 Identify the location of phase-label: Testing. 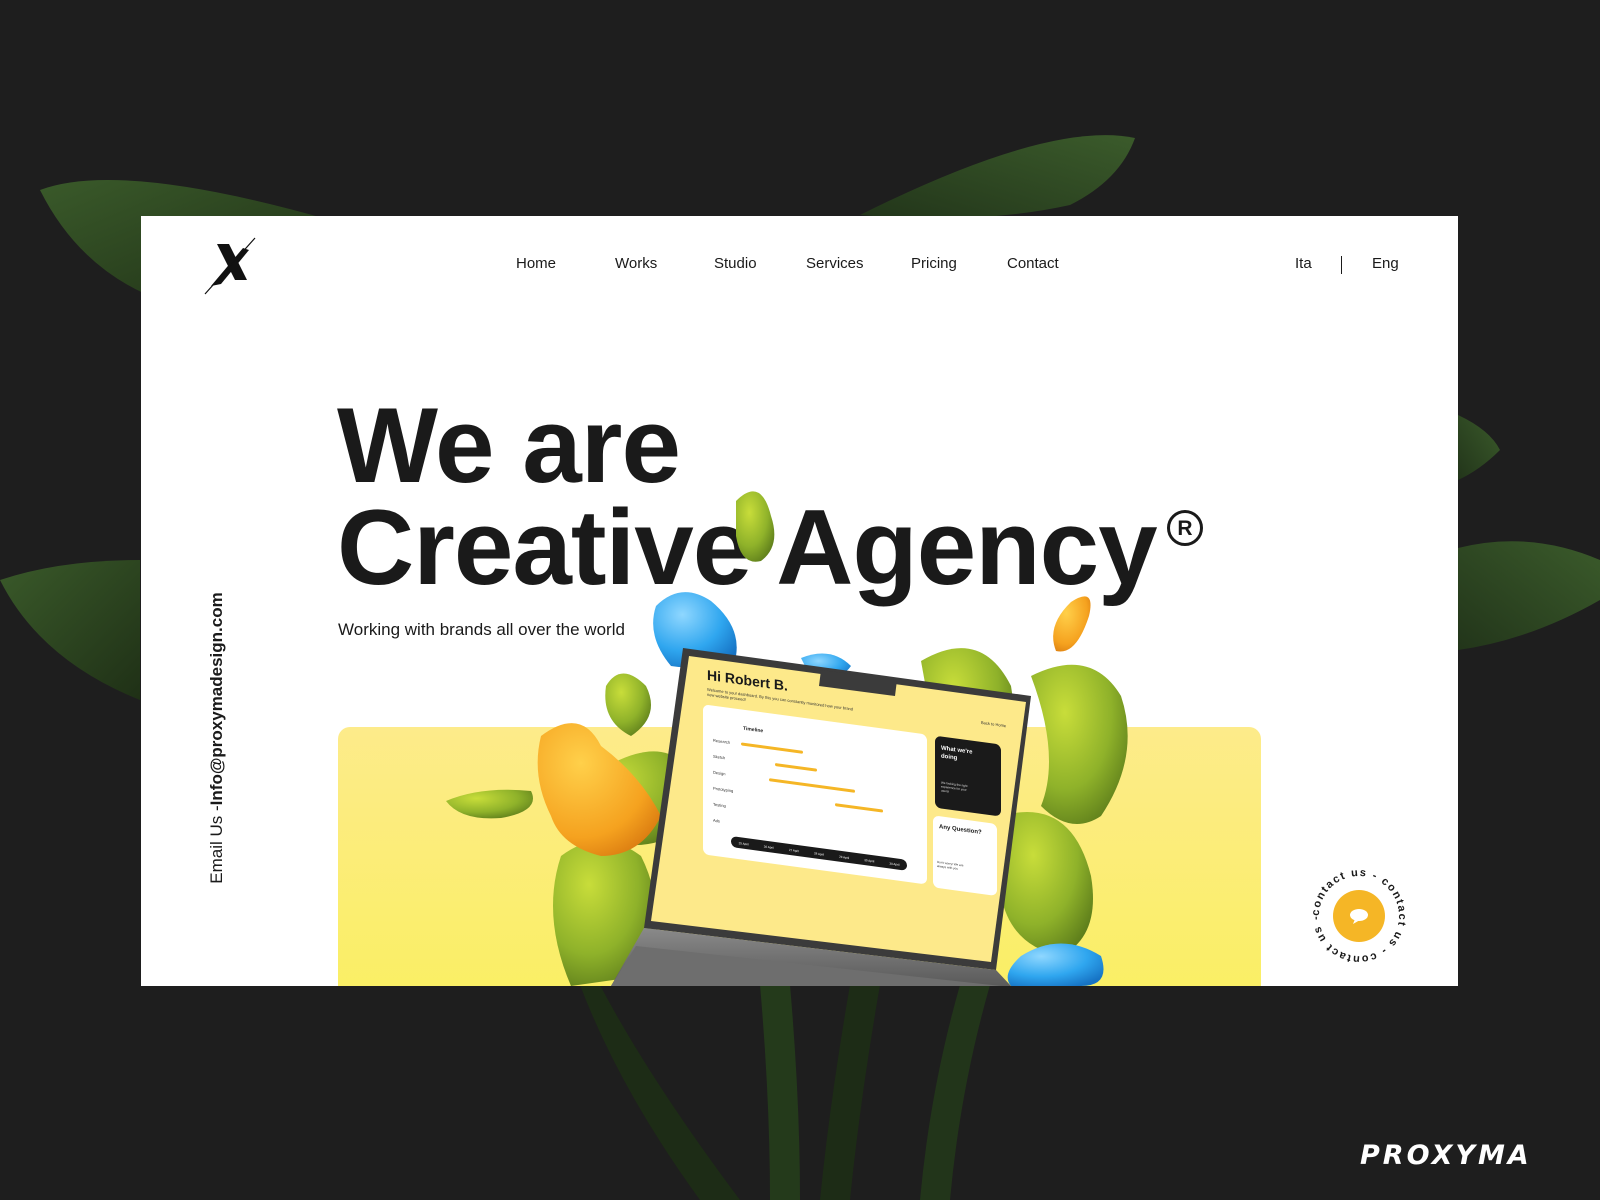
(719, 805).